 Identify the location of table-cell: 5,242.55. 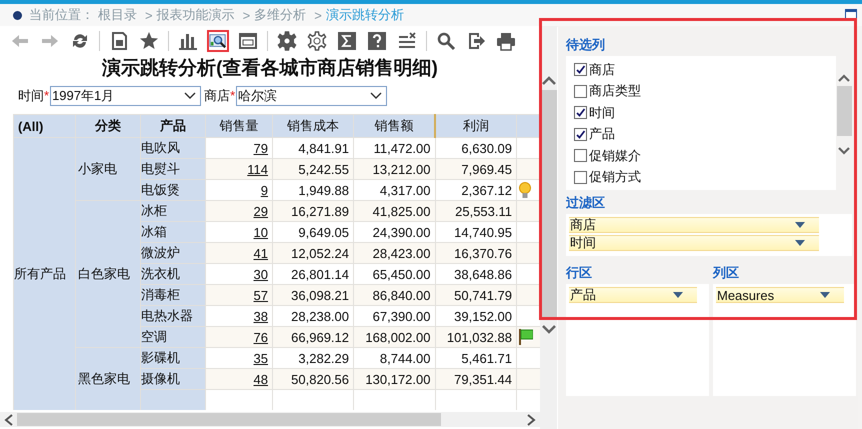
(323, 169).